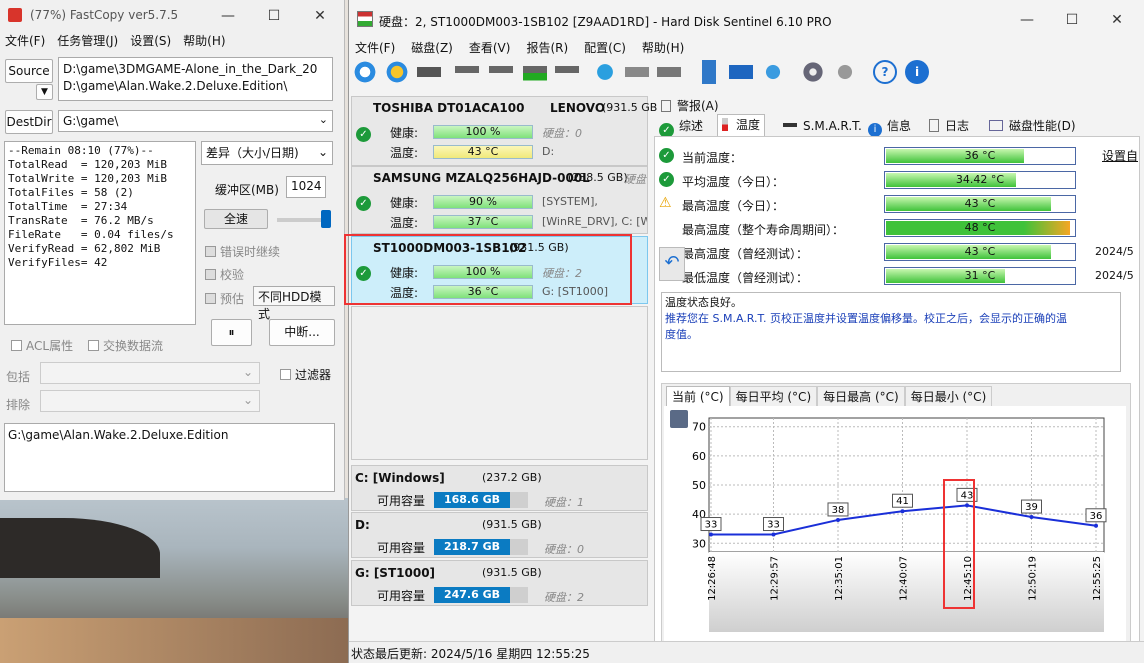 The image size is (1144, 663). What do you see at coordinates (637, 72) in the screenshot?
I see `backup-icon` at bounding box center [637, 72].